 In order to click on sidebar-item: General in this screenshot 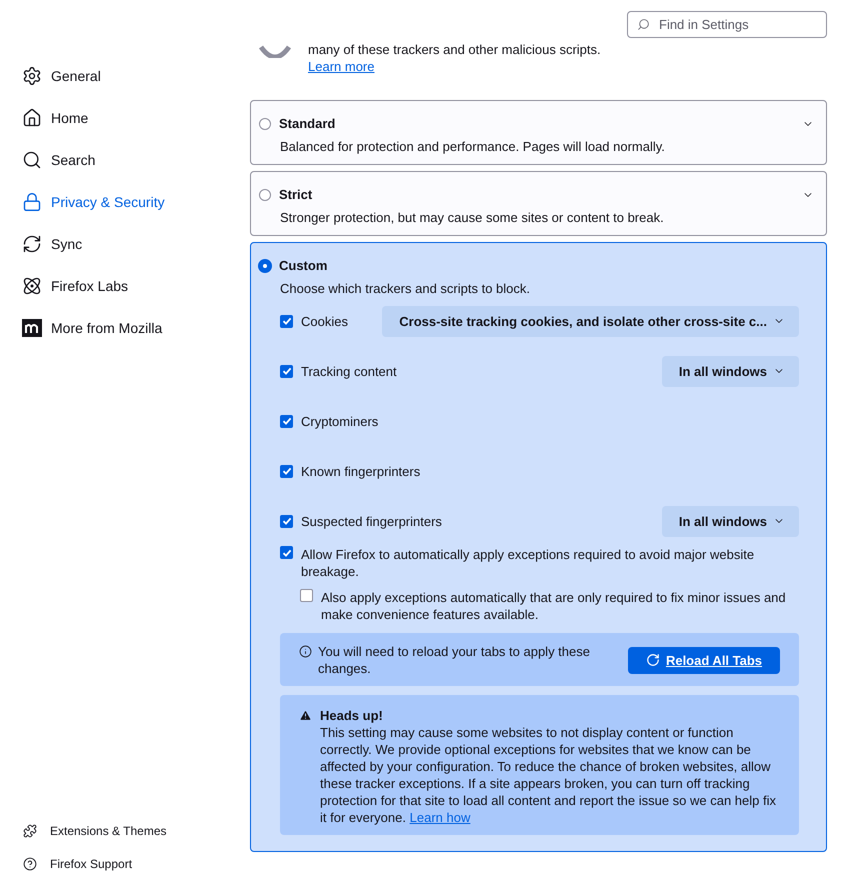, I will do `click(61, 76)`.